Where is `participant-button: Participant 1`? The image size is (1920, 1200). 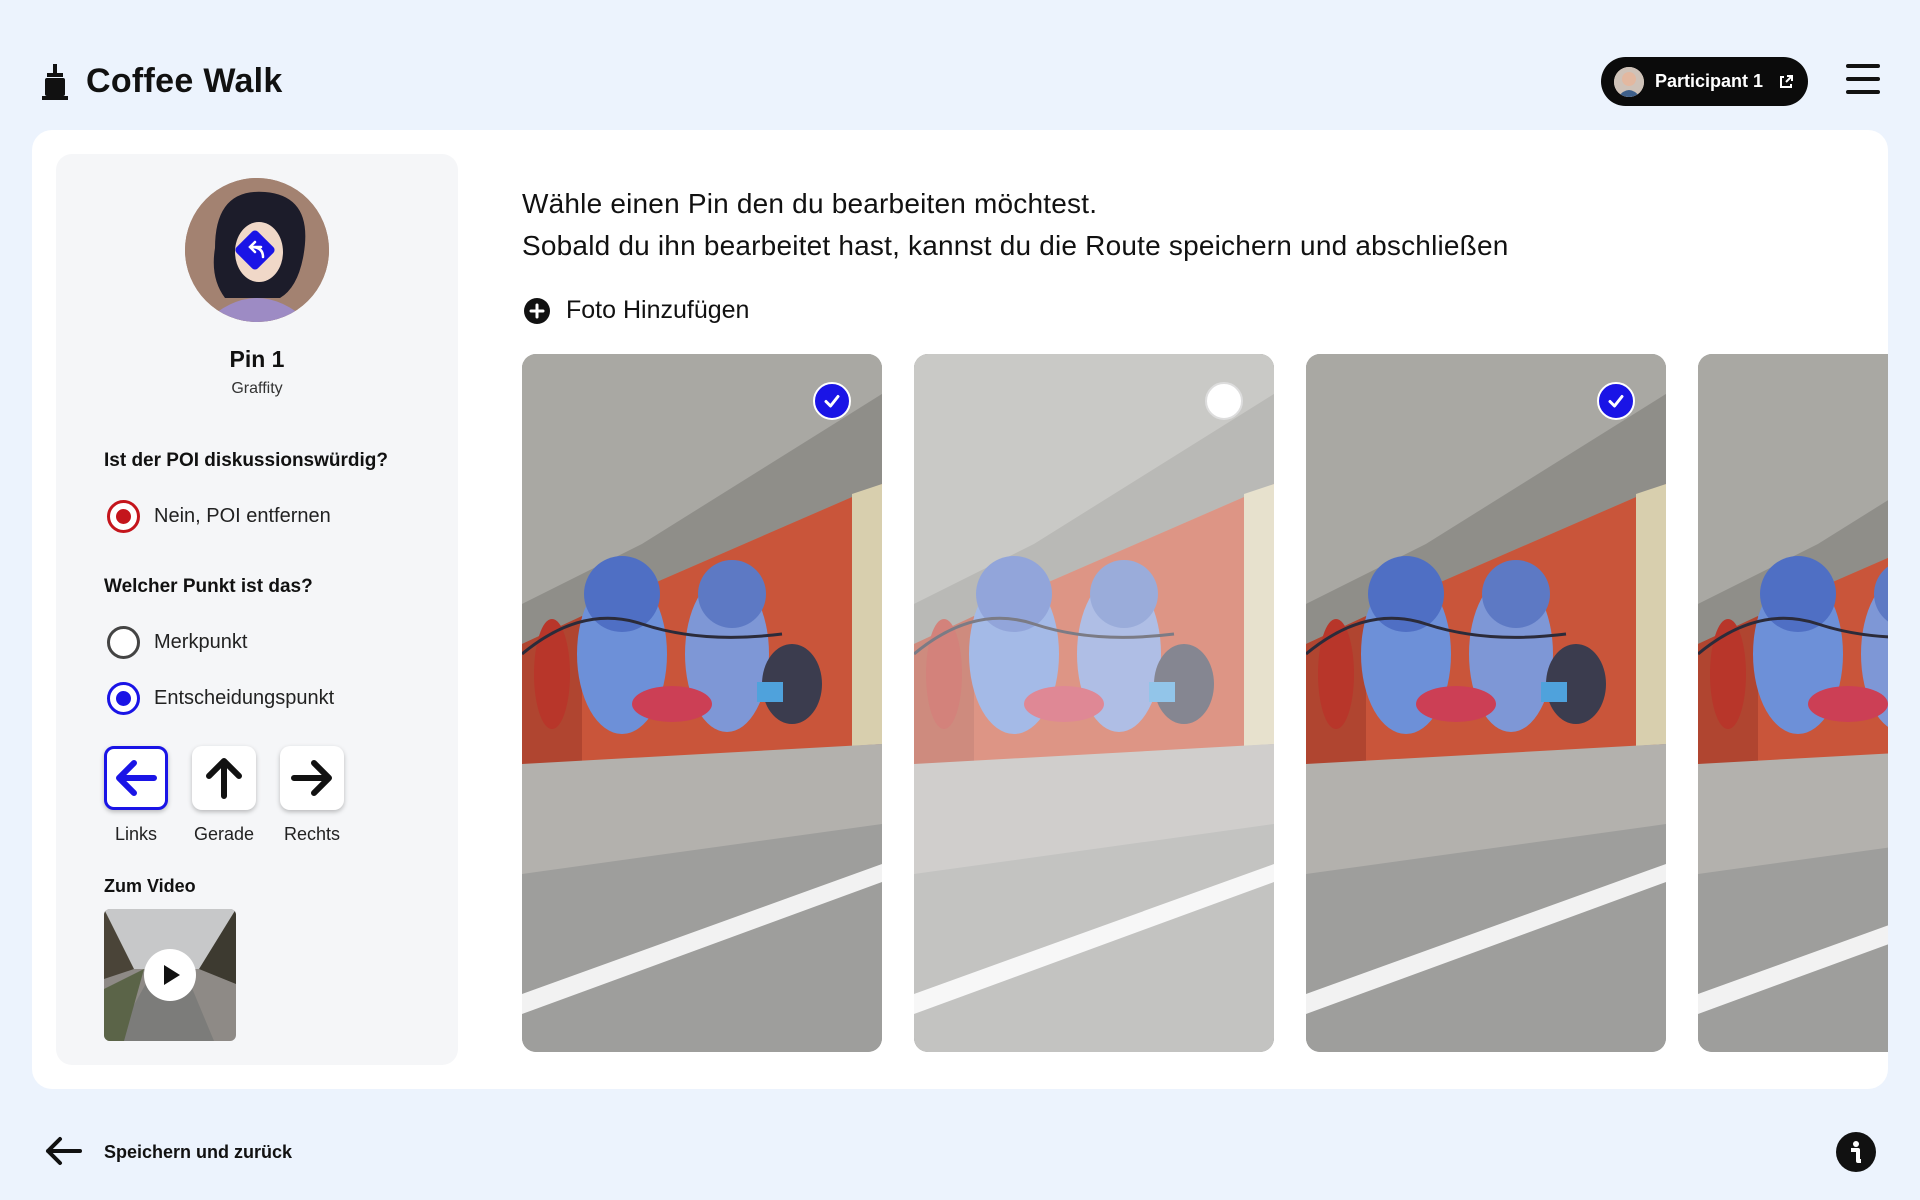
participant-button: Participant 1 is located at coordinates (1704, 81).